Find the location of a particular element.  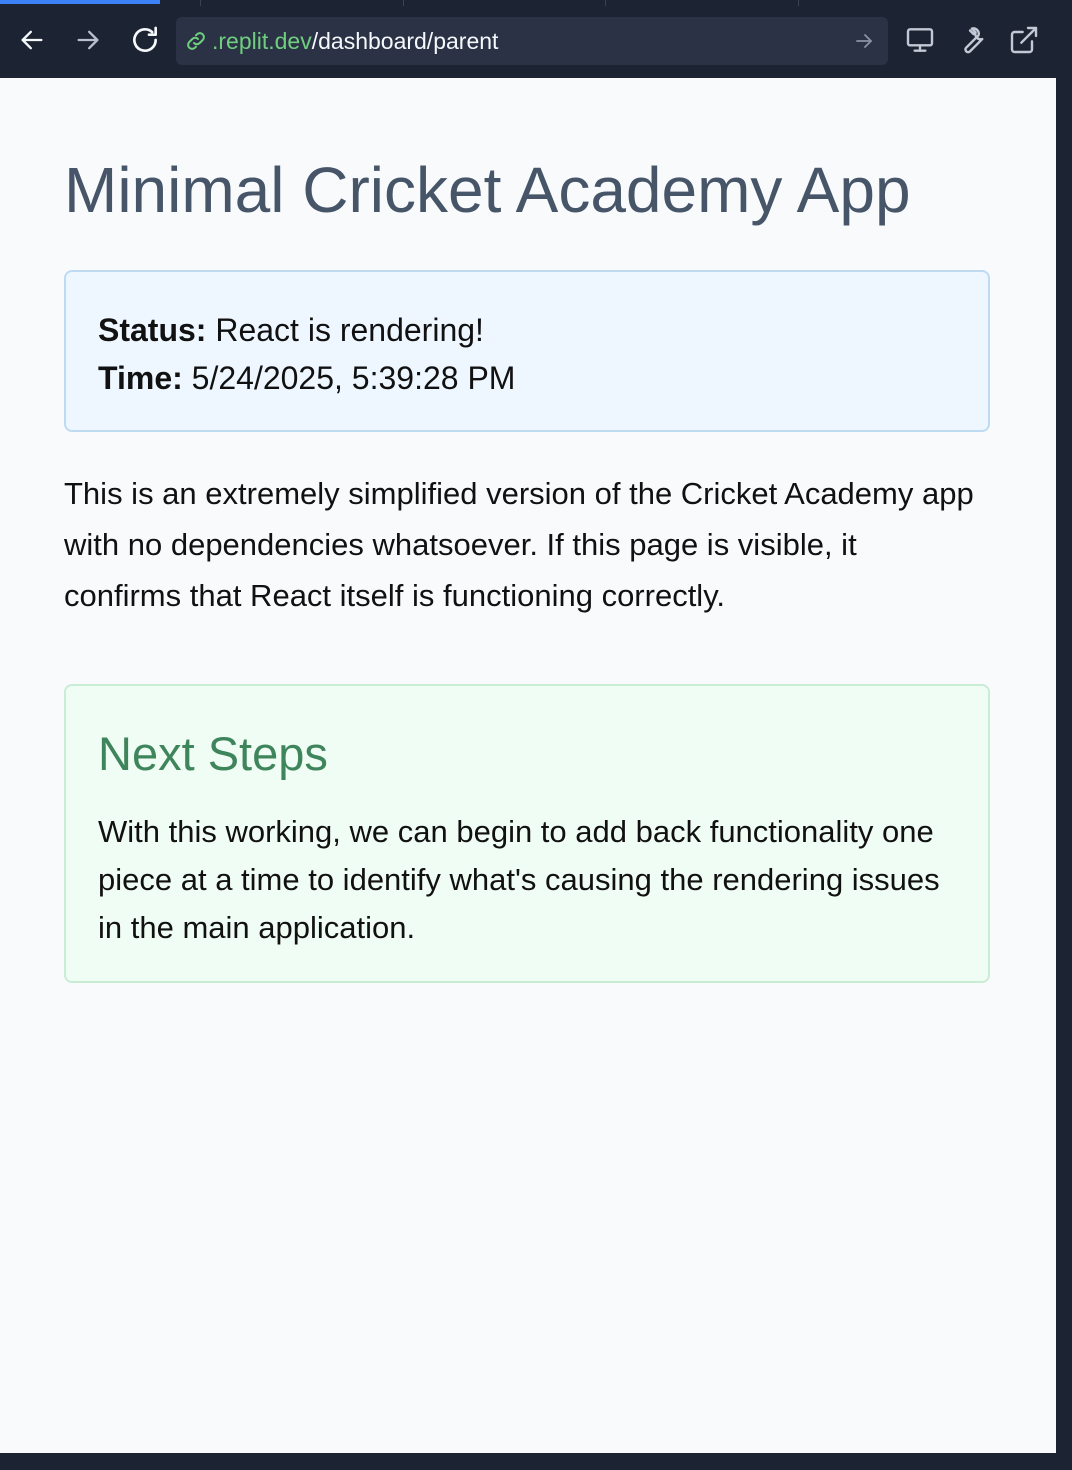

status-value: React is rendering! is located at coordinates (349, 330).